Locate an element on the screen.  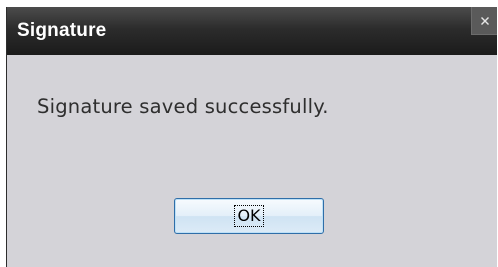
close-icon is located at coordinates (485, 21).